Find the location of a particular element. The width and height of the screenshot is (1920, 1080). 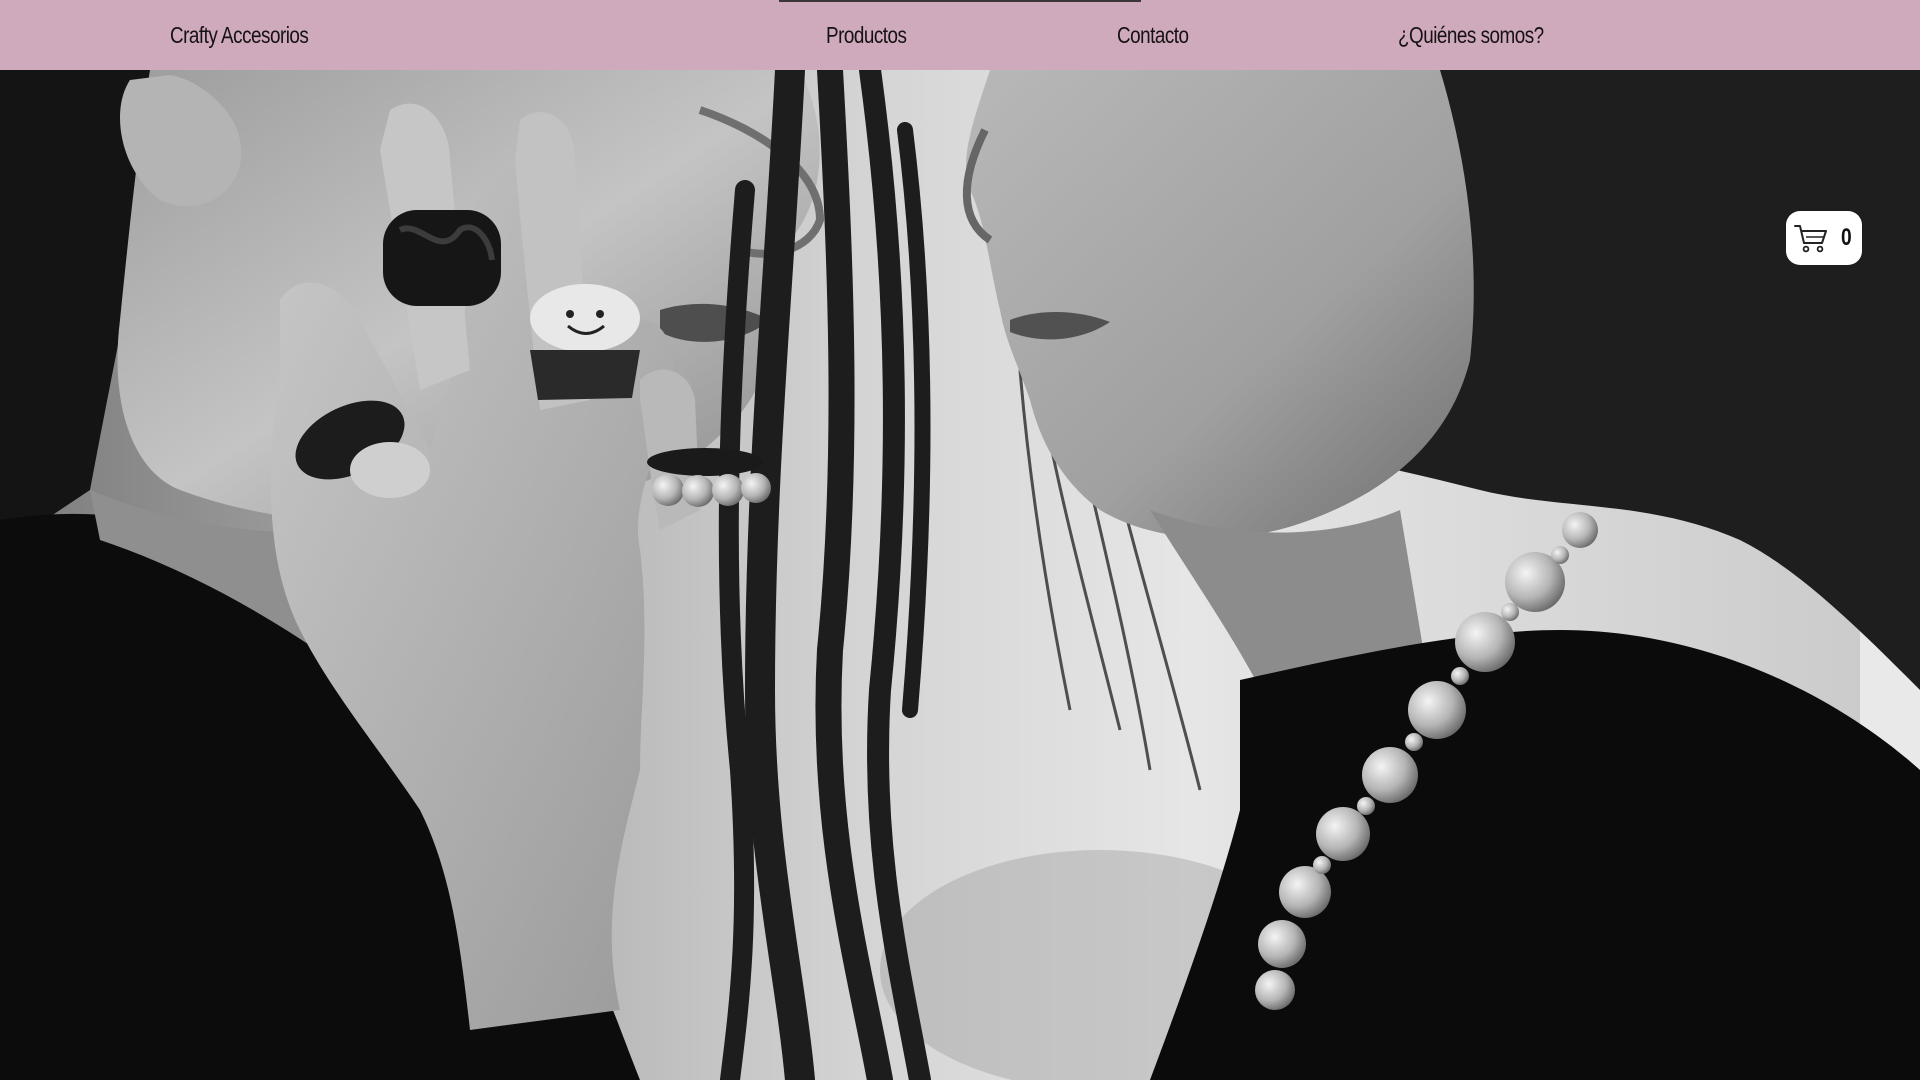

shopping-cart-icon is located at coordinates (1810, 239).